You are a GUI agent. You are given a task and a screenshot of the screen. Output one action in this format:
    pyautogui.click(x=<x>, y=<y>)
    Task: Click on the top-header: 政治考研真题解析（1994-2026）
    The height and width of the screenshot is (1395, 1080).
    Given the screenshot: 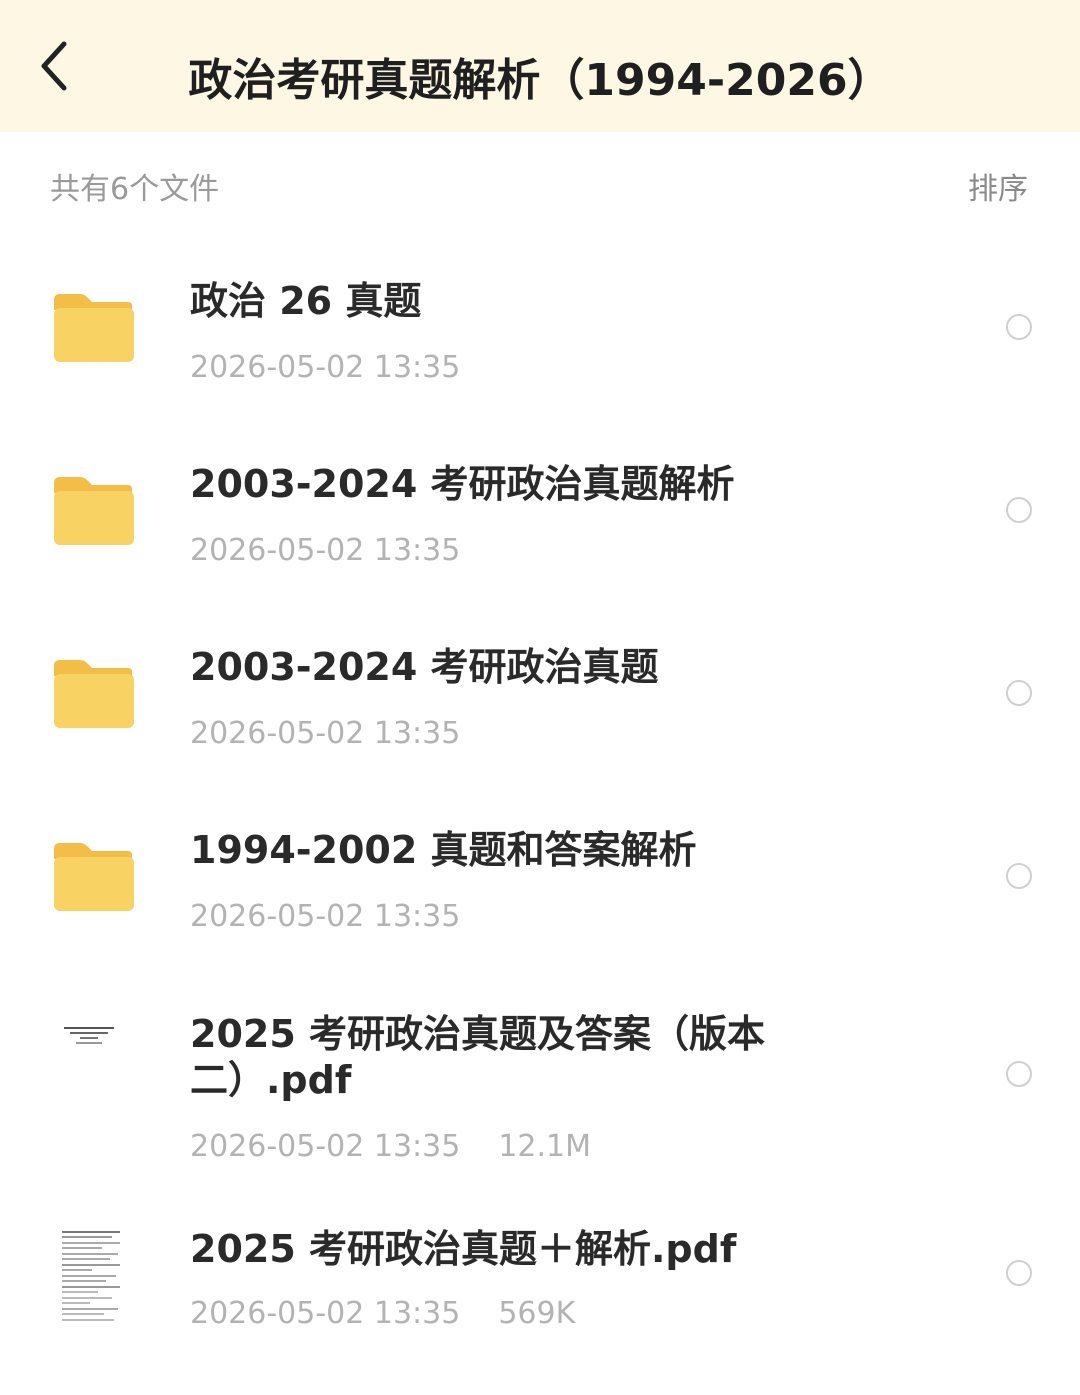 What is the action you would take?
    pyautogui.click(x=540, y=66)
    